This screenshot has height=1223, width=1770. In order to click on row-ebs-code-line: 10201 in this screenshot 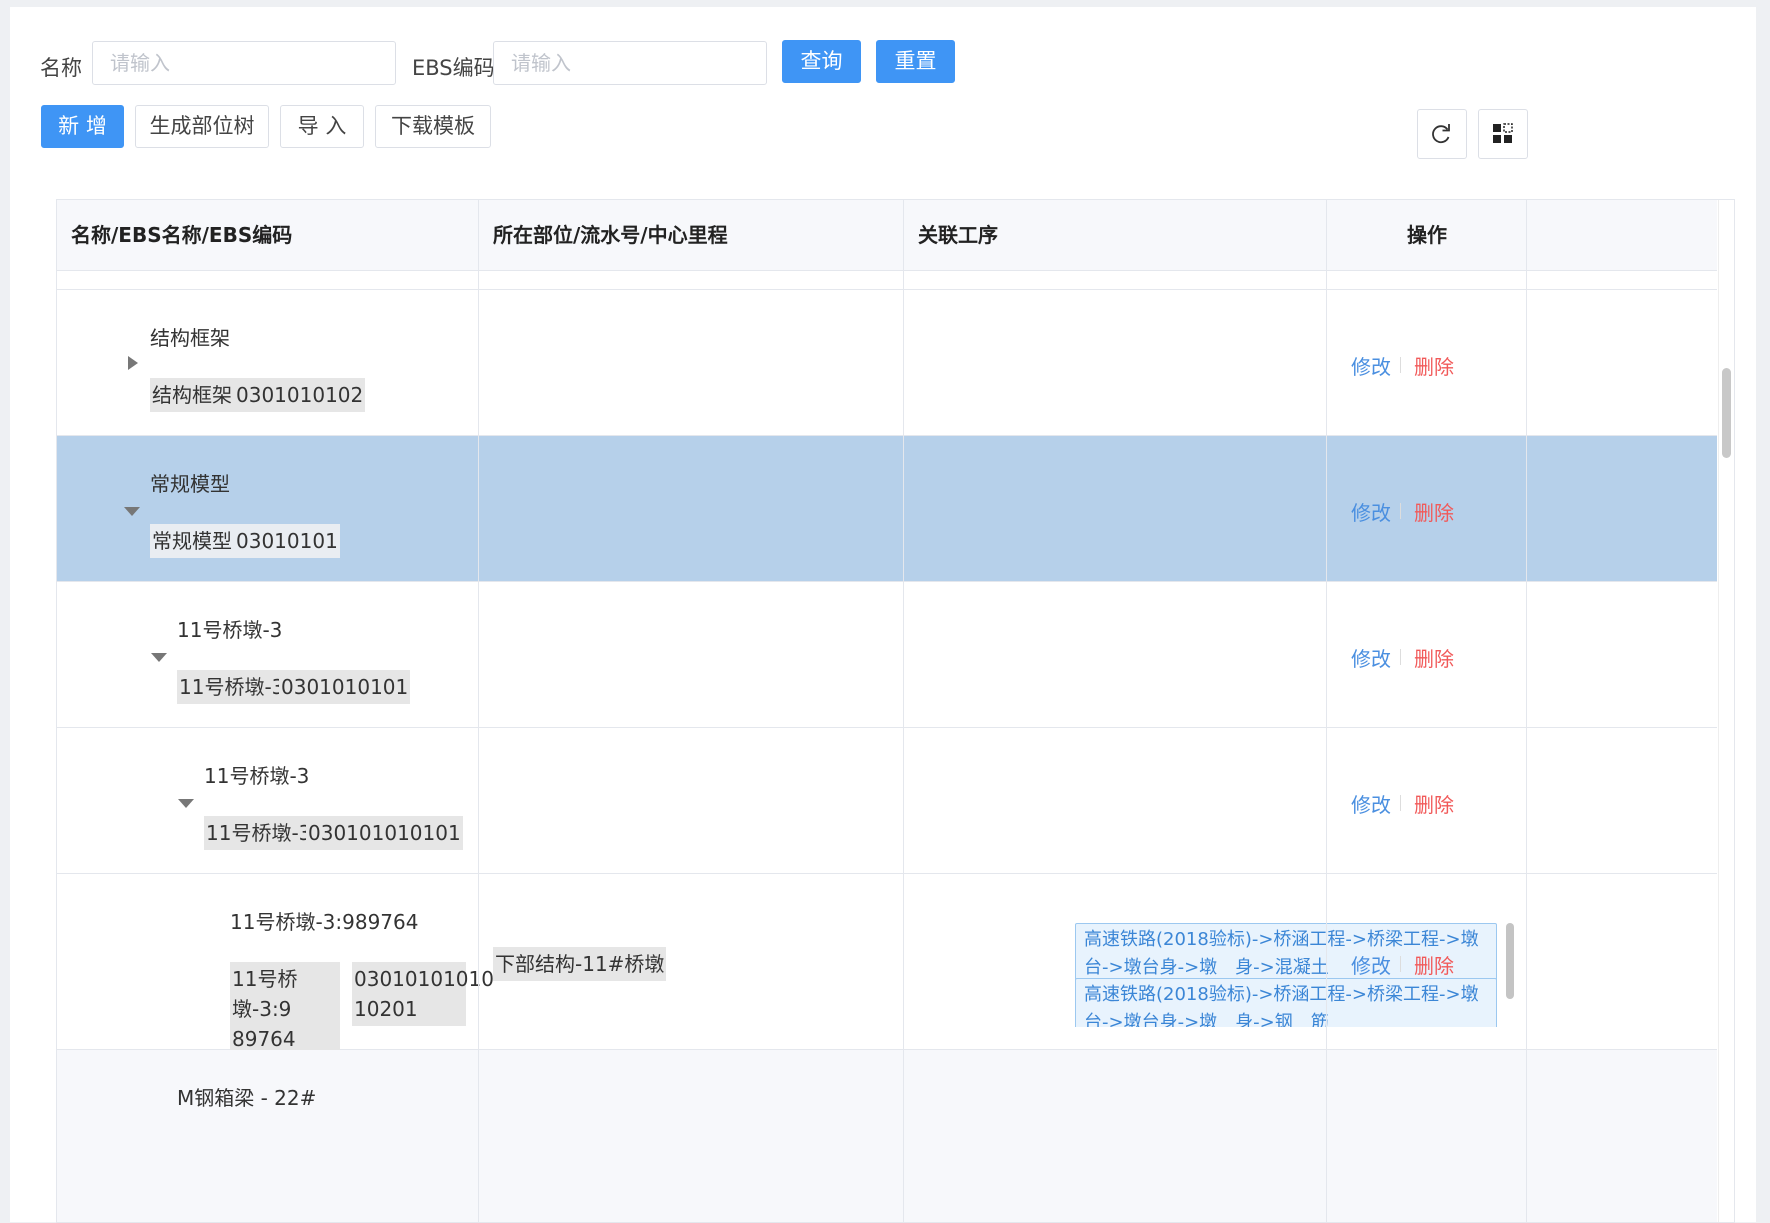, I will do `click(386, 1009)`.